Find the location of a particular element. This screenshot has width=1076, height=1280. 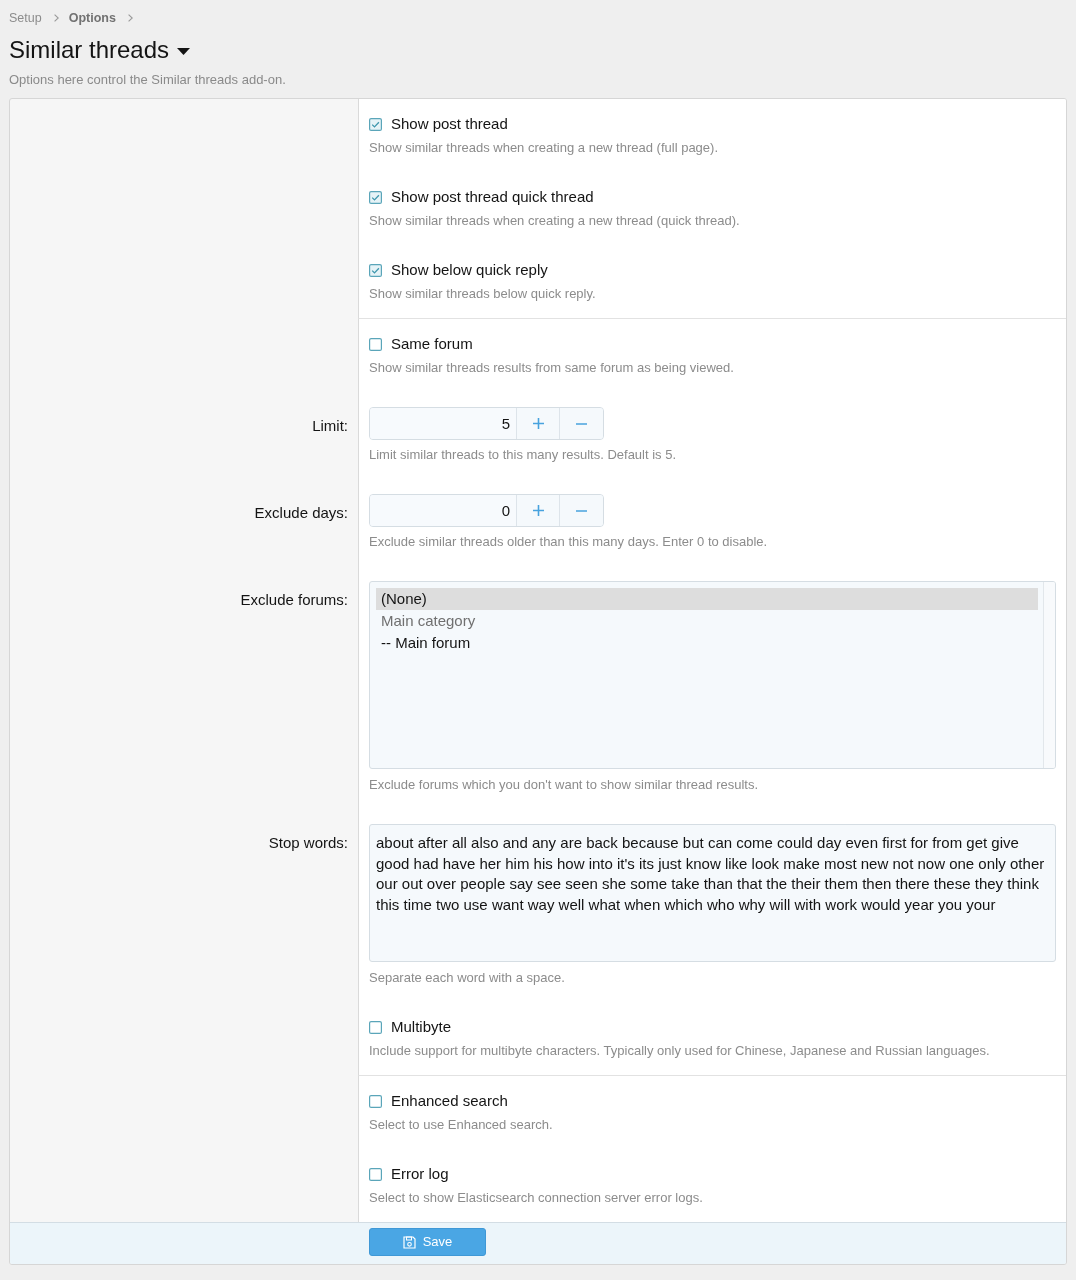

field-label: Exclude days: is located at coordinates (301, 513).